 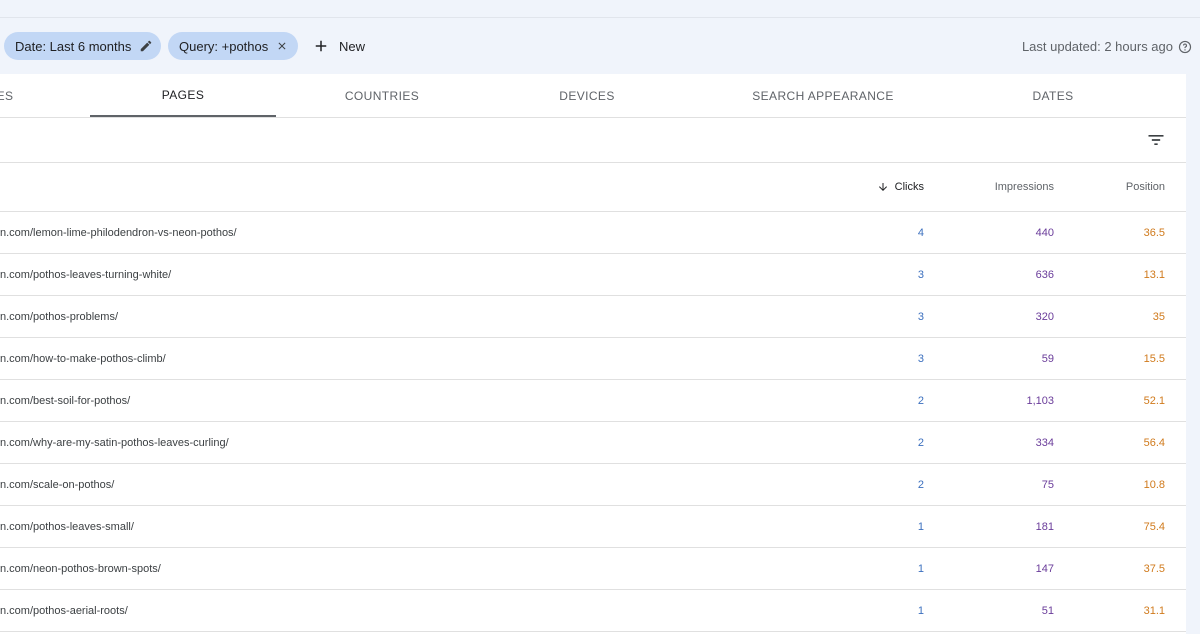 I want to click on tab-label: DEVICES, so click(x=587, y=95).